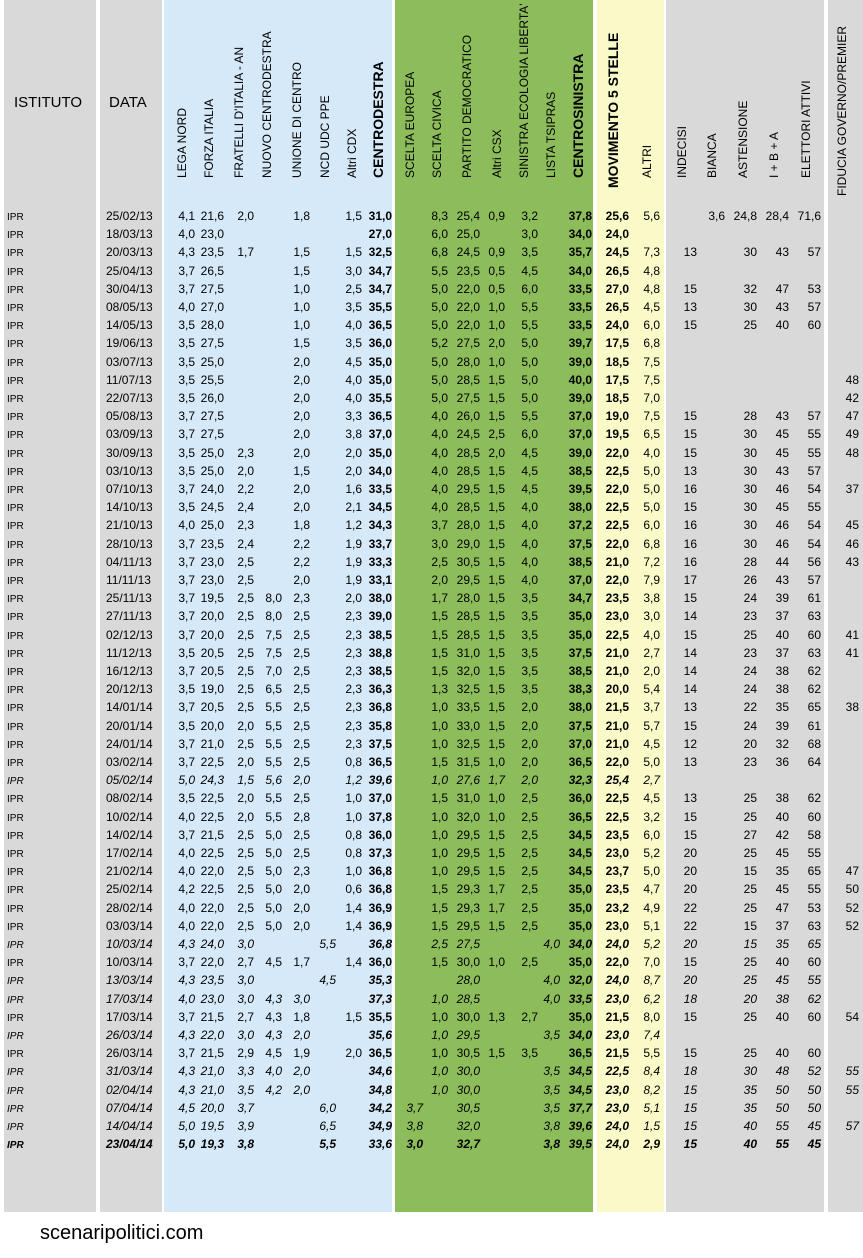 The width and height of the screenshot is (863, 1258). Describe the element at coordinates (806, 129) in the screenshot. I see `column-header: ELETTORI ATTIVI` at that location.